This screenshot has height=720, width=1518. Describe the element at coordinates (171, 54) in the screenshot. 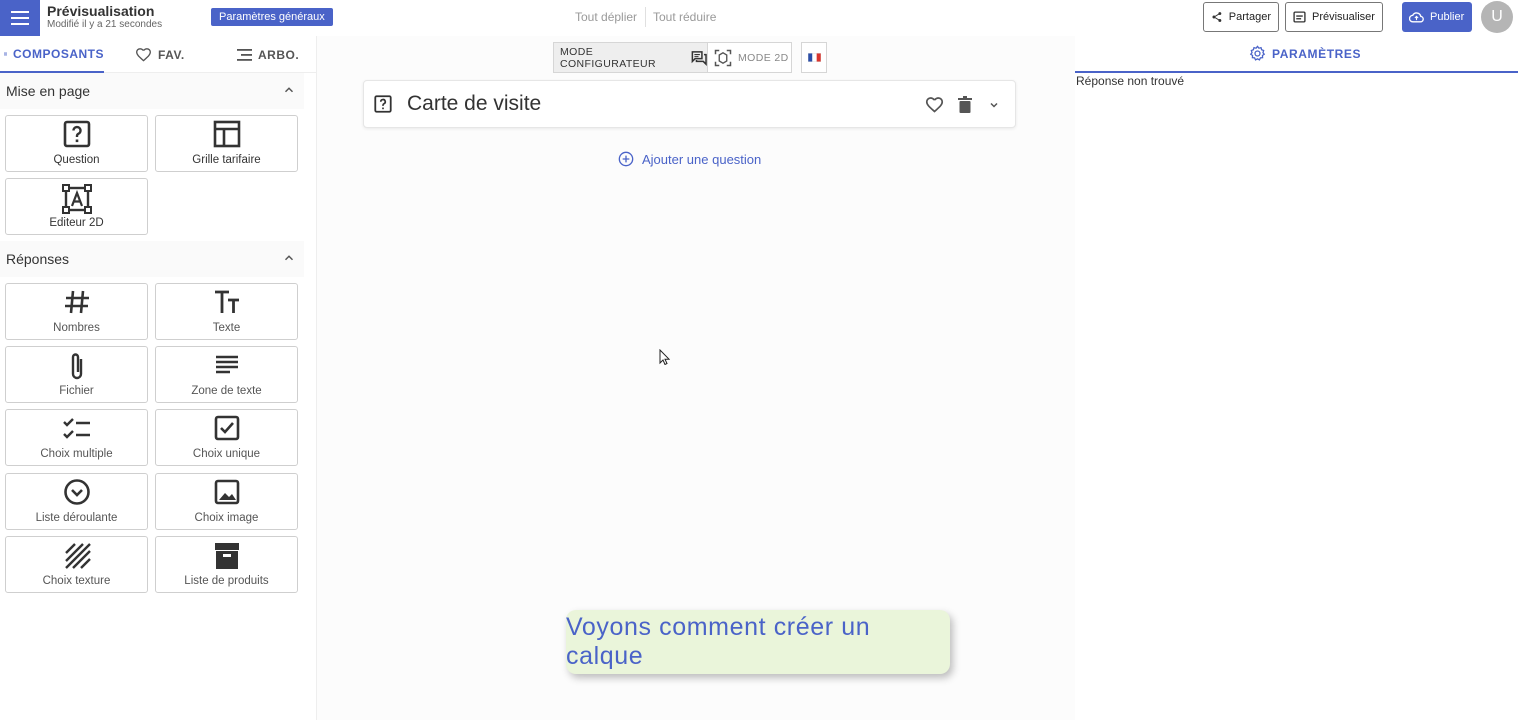

I see `tab-favorites-label: FAV.` at that location.